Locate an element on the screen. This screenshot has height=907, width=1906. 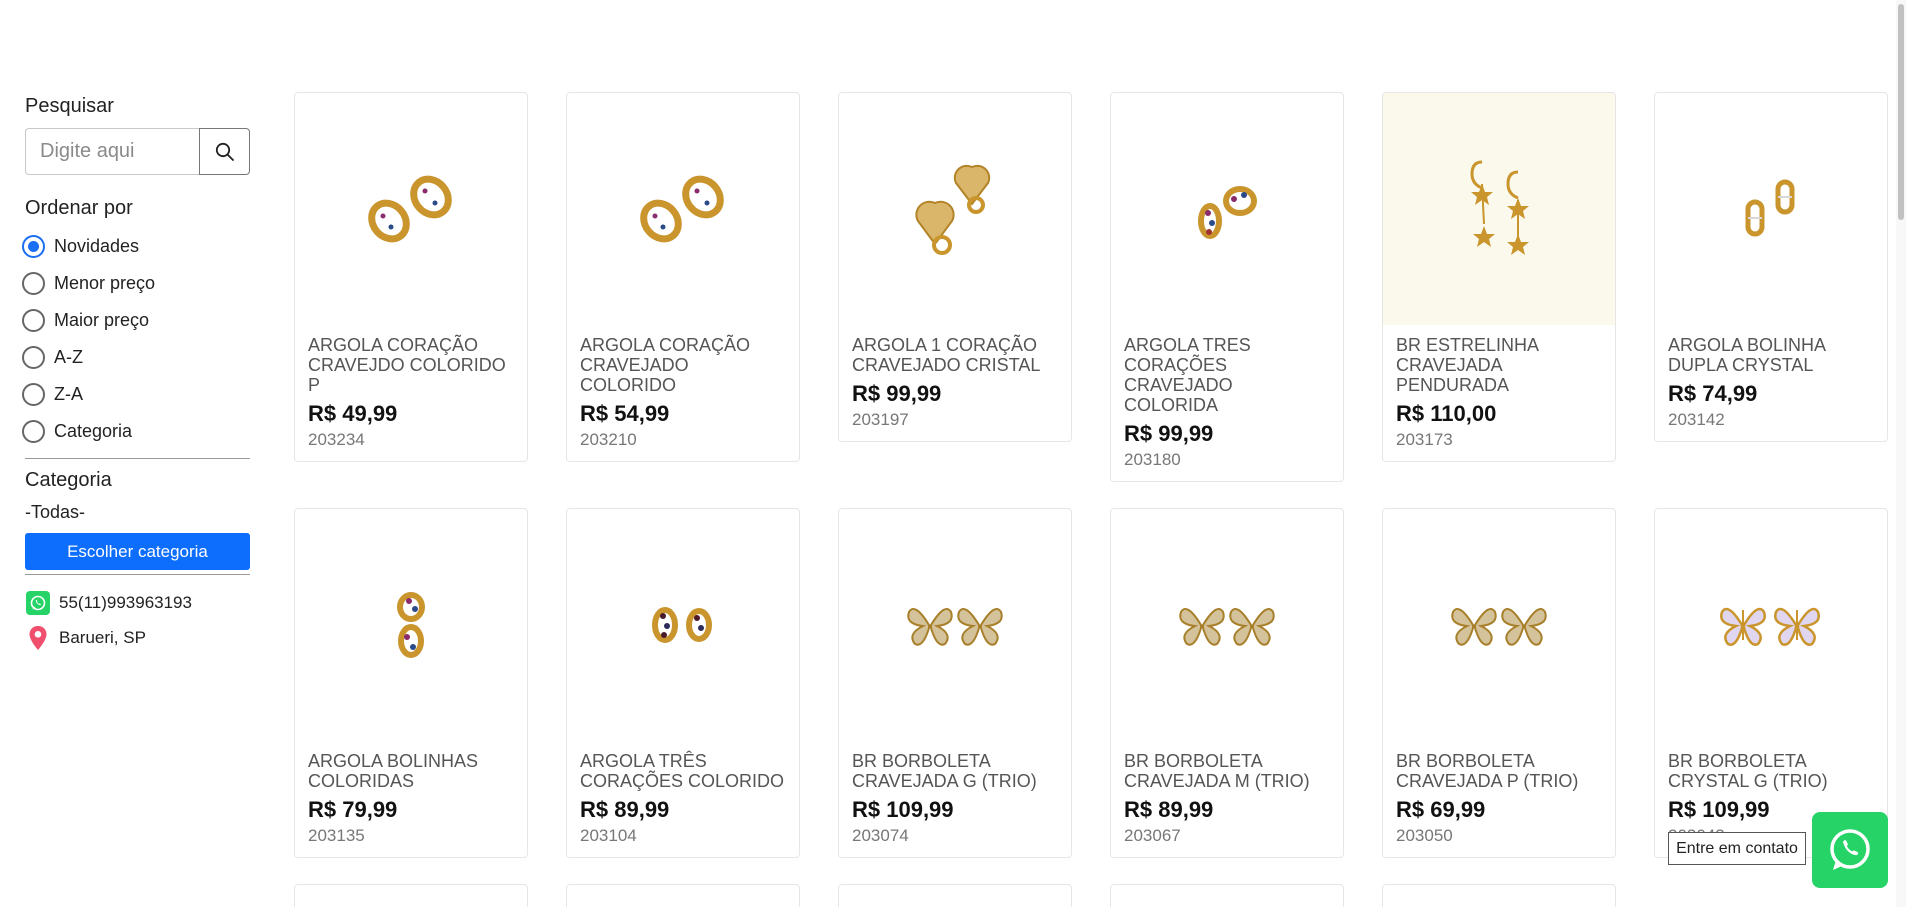
product-price: R$ 54,99 is located at coordinates (625, 413).